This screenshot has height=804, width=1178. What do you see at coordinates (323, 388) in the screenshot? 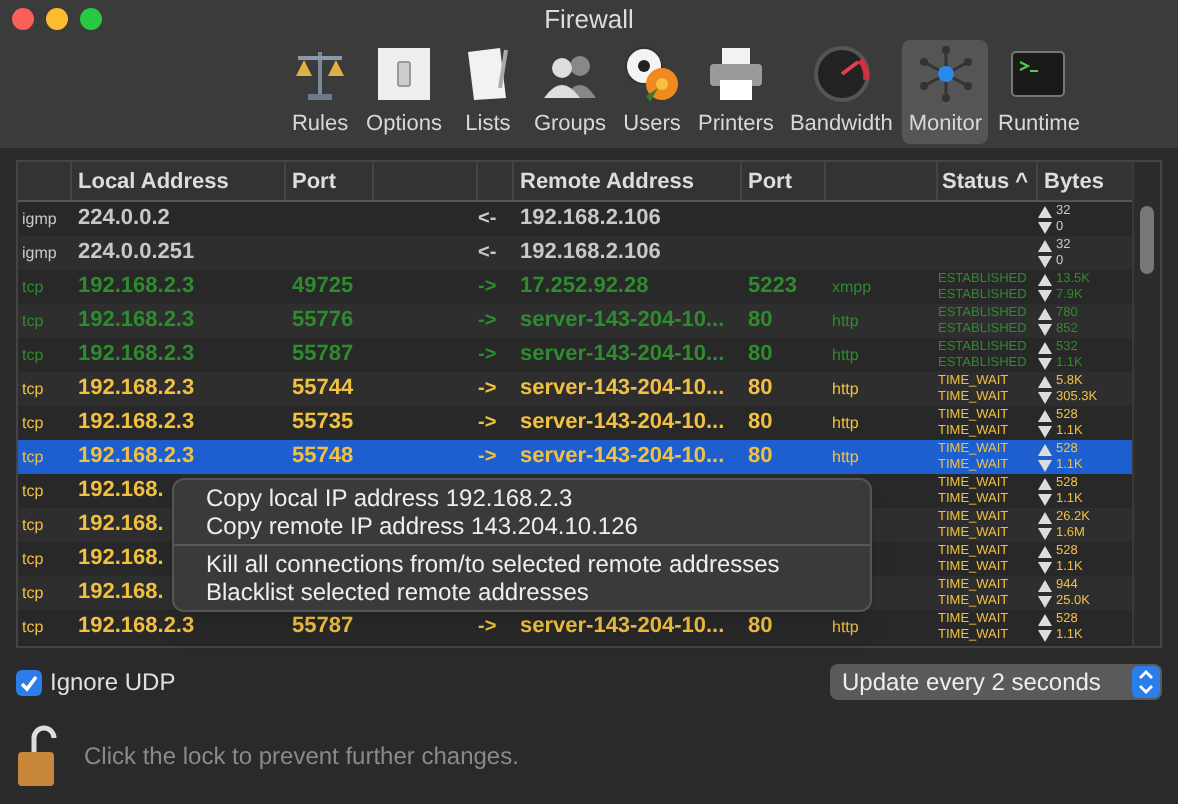
I see `port-text: 55744` at bounding box center [323, 388].